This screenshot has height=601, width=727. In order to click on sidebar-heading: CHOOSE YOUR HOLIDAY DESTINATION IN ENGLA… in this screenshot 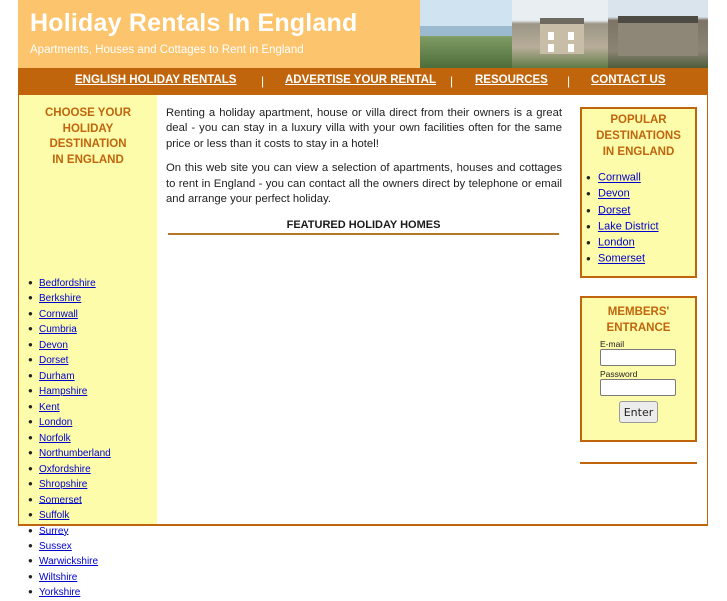, I will do `click(88, 136)`.